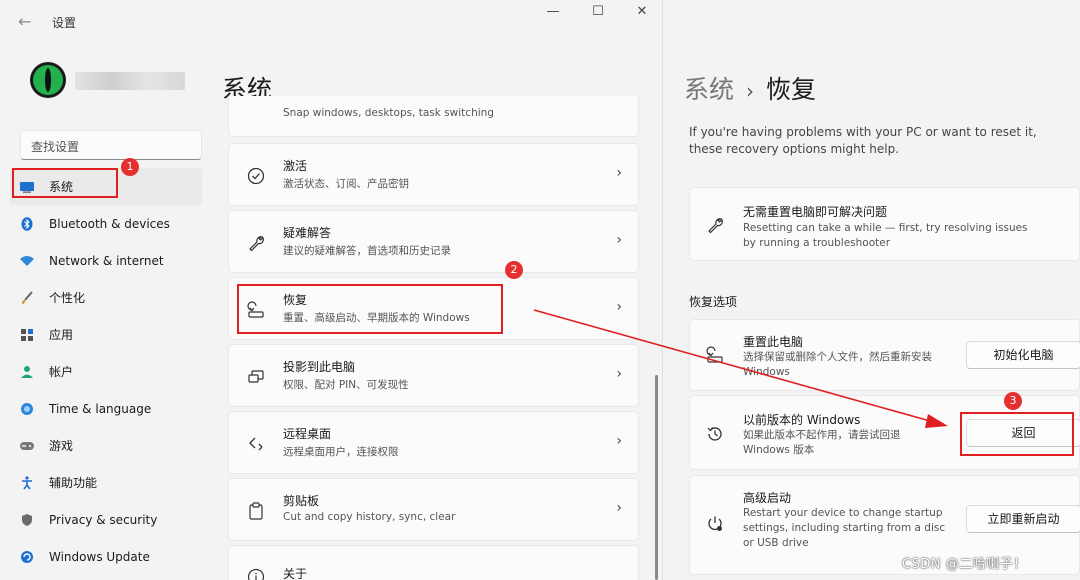 This screenshot has width=1080, height=580. Describe the element at coordinates (106, 297) in the screenshot. I see `sidebar-item-personalization: 个性化` at that location.